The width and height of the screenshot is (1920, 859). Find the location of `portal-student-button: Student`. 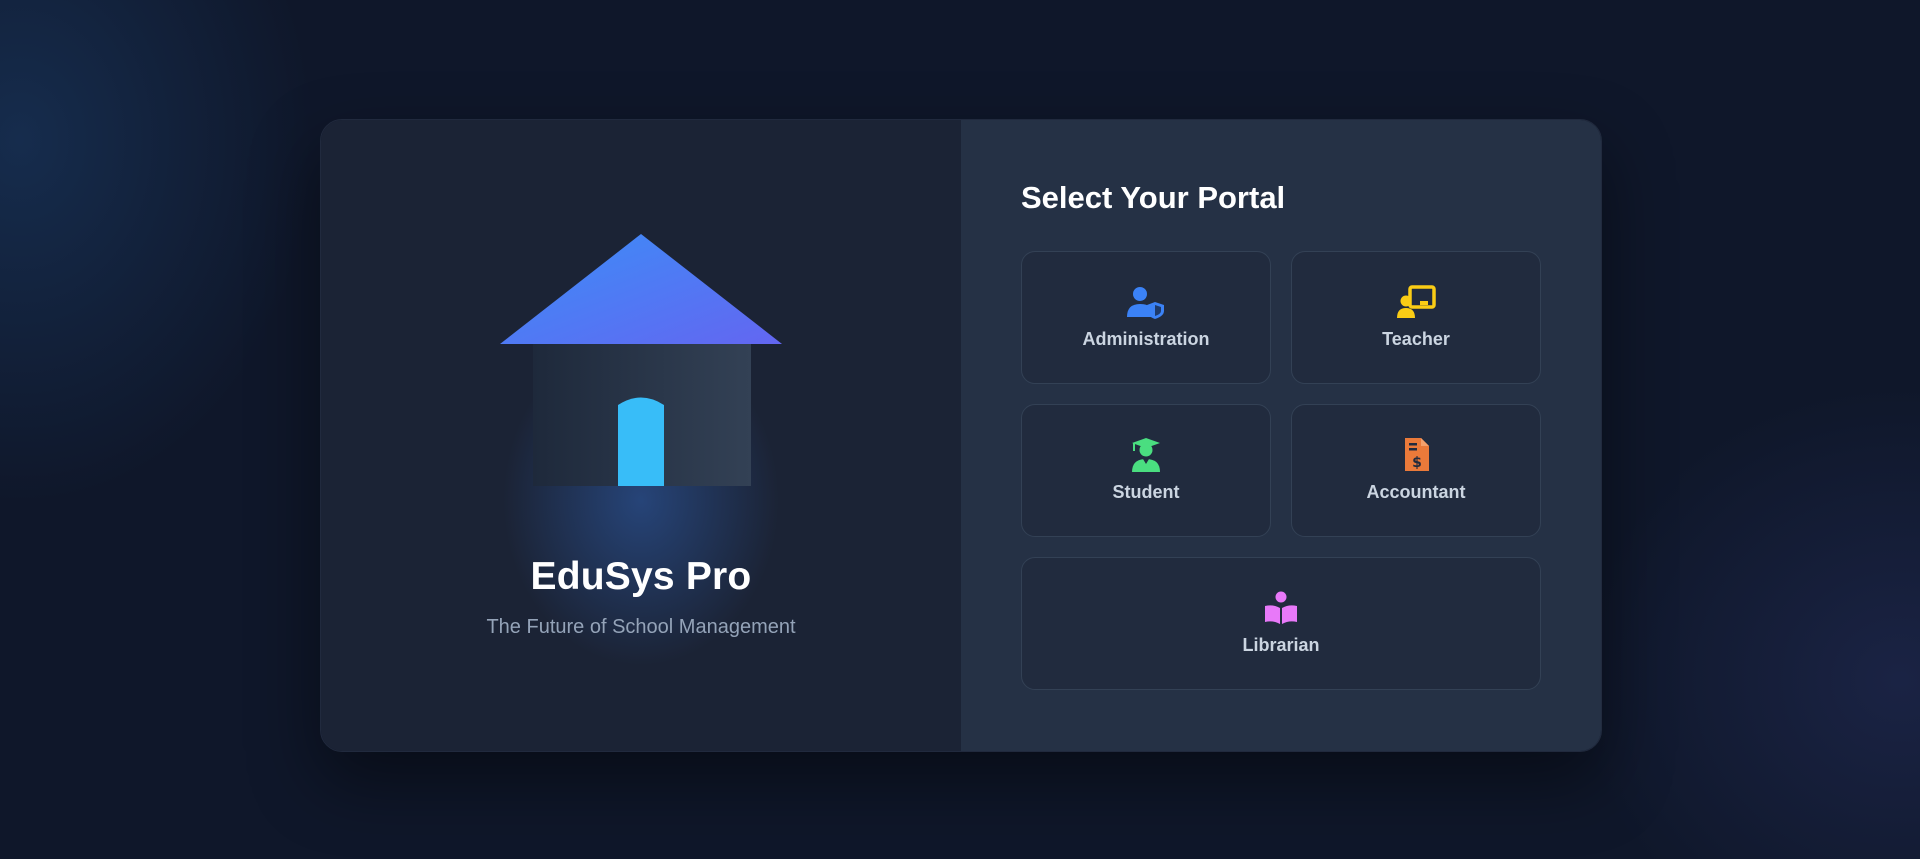

portal-student-button: Student is located at coordinates (1146, 470).